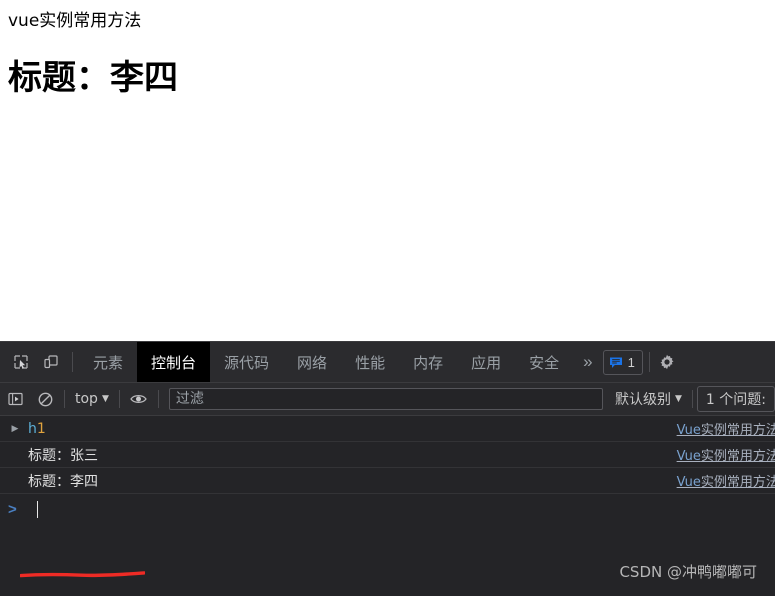 The height and width of the screenshot is (596, 775). I want to click on clear-console-icon, so click(45, 399).